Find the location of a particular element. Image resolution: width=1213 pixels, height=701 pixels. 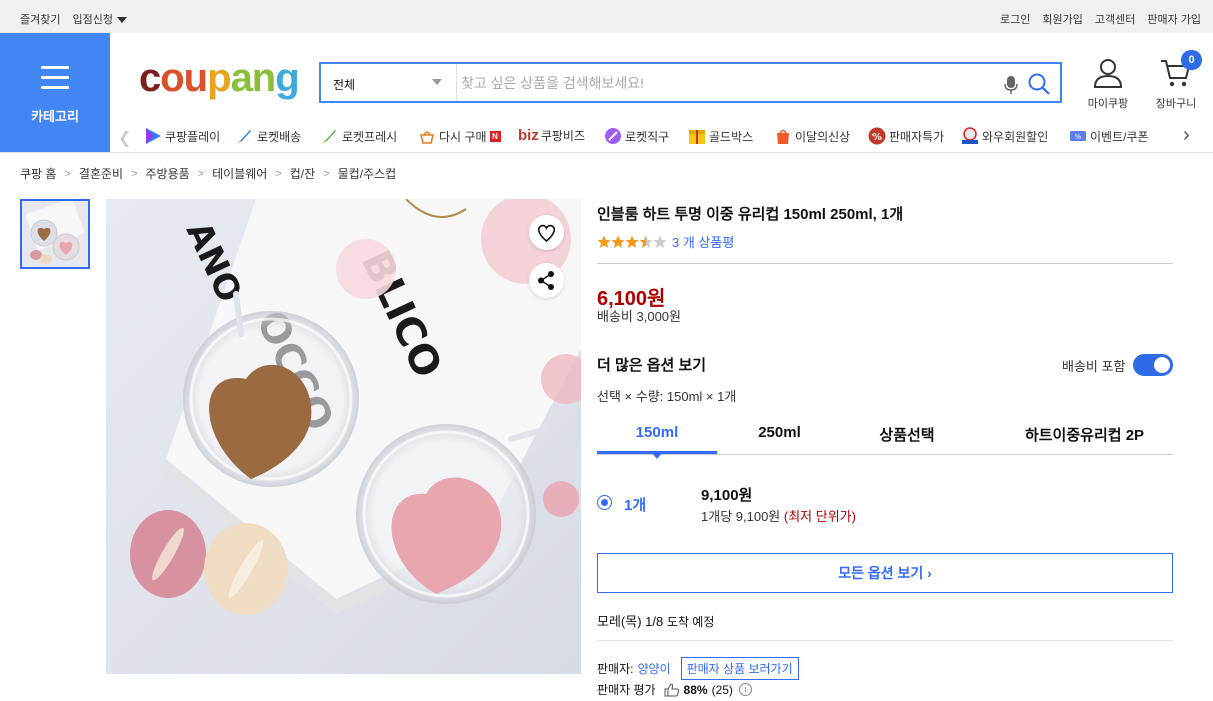

nav-item-coupon: % 이벤트/쿠폰 is located at coordinates (1109, 136).